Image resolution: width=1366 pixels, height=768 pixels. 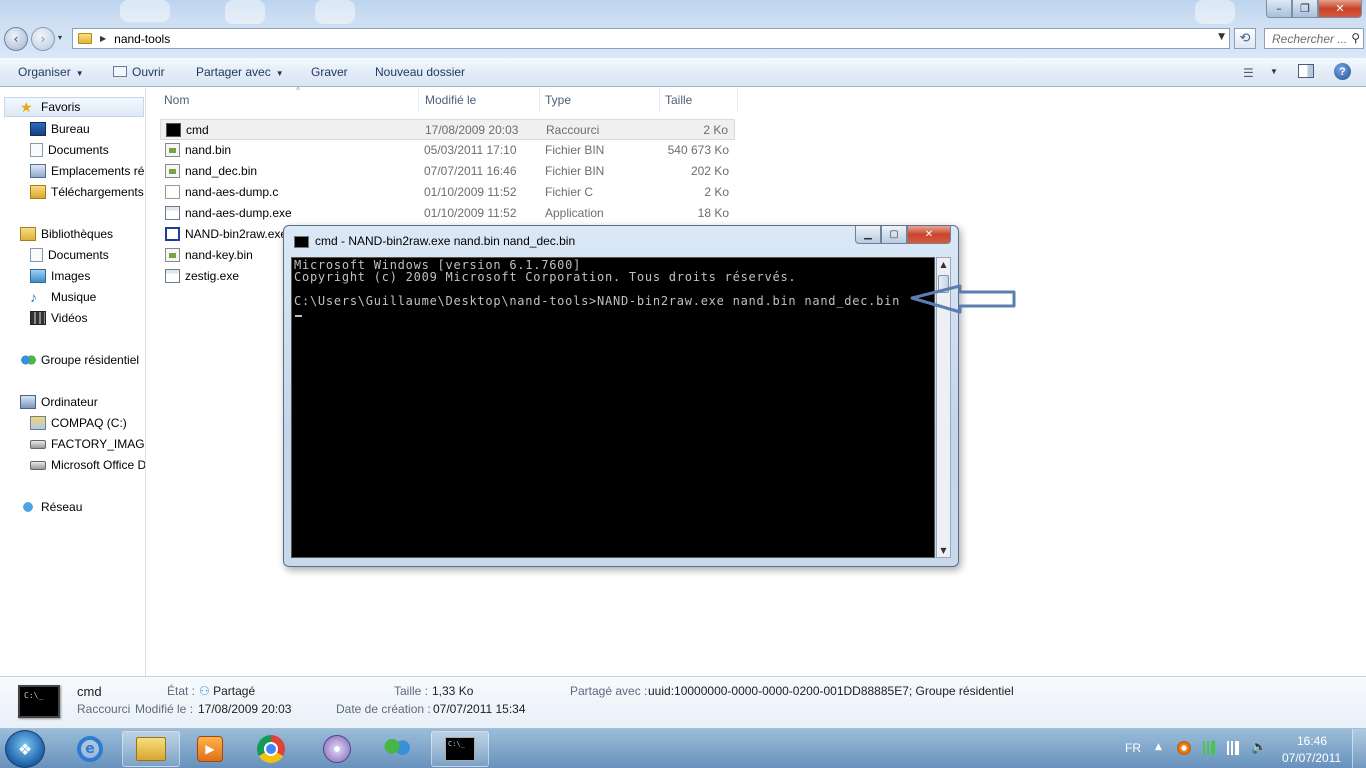 I want to click on taskbar-dvd-maker, so click(x=337, y=749).